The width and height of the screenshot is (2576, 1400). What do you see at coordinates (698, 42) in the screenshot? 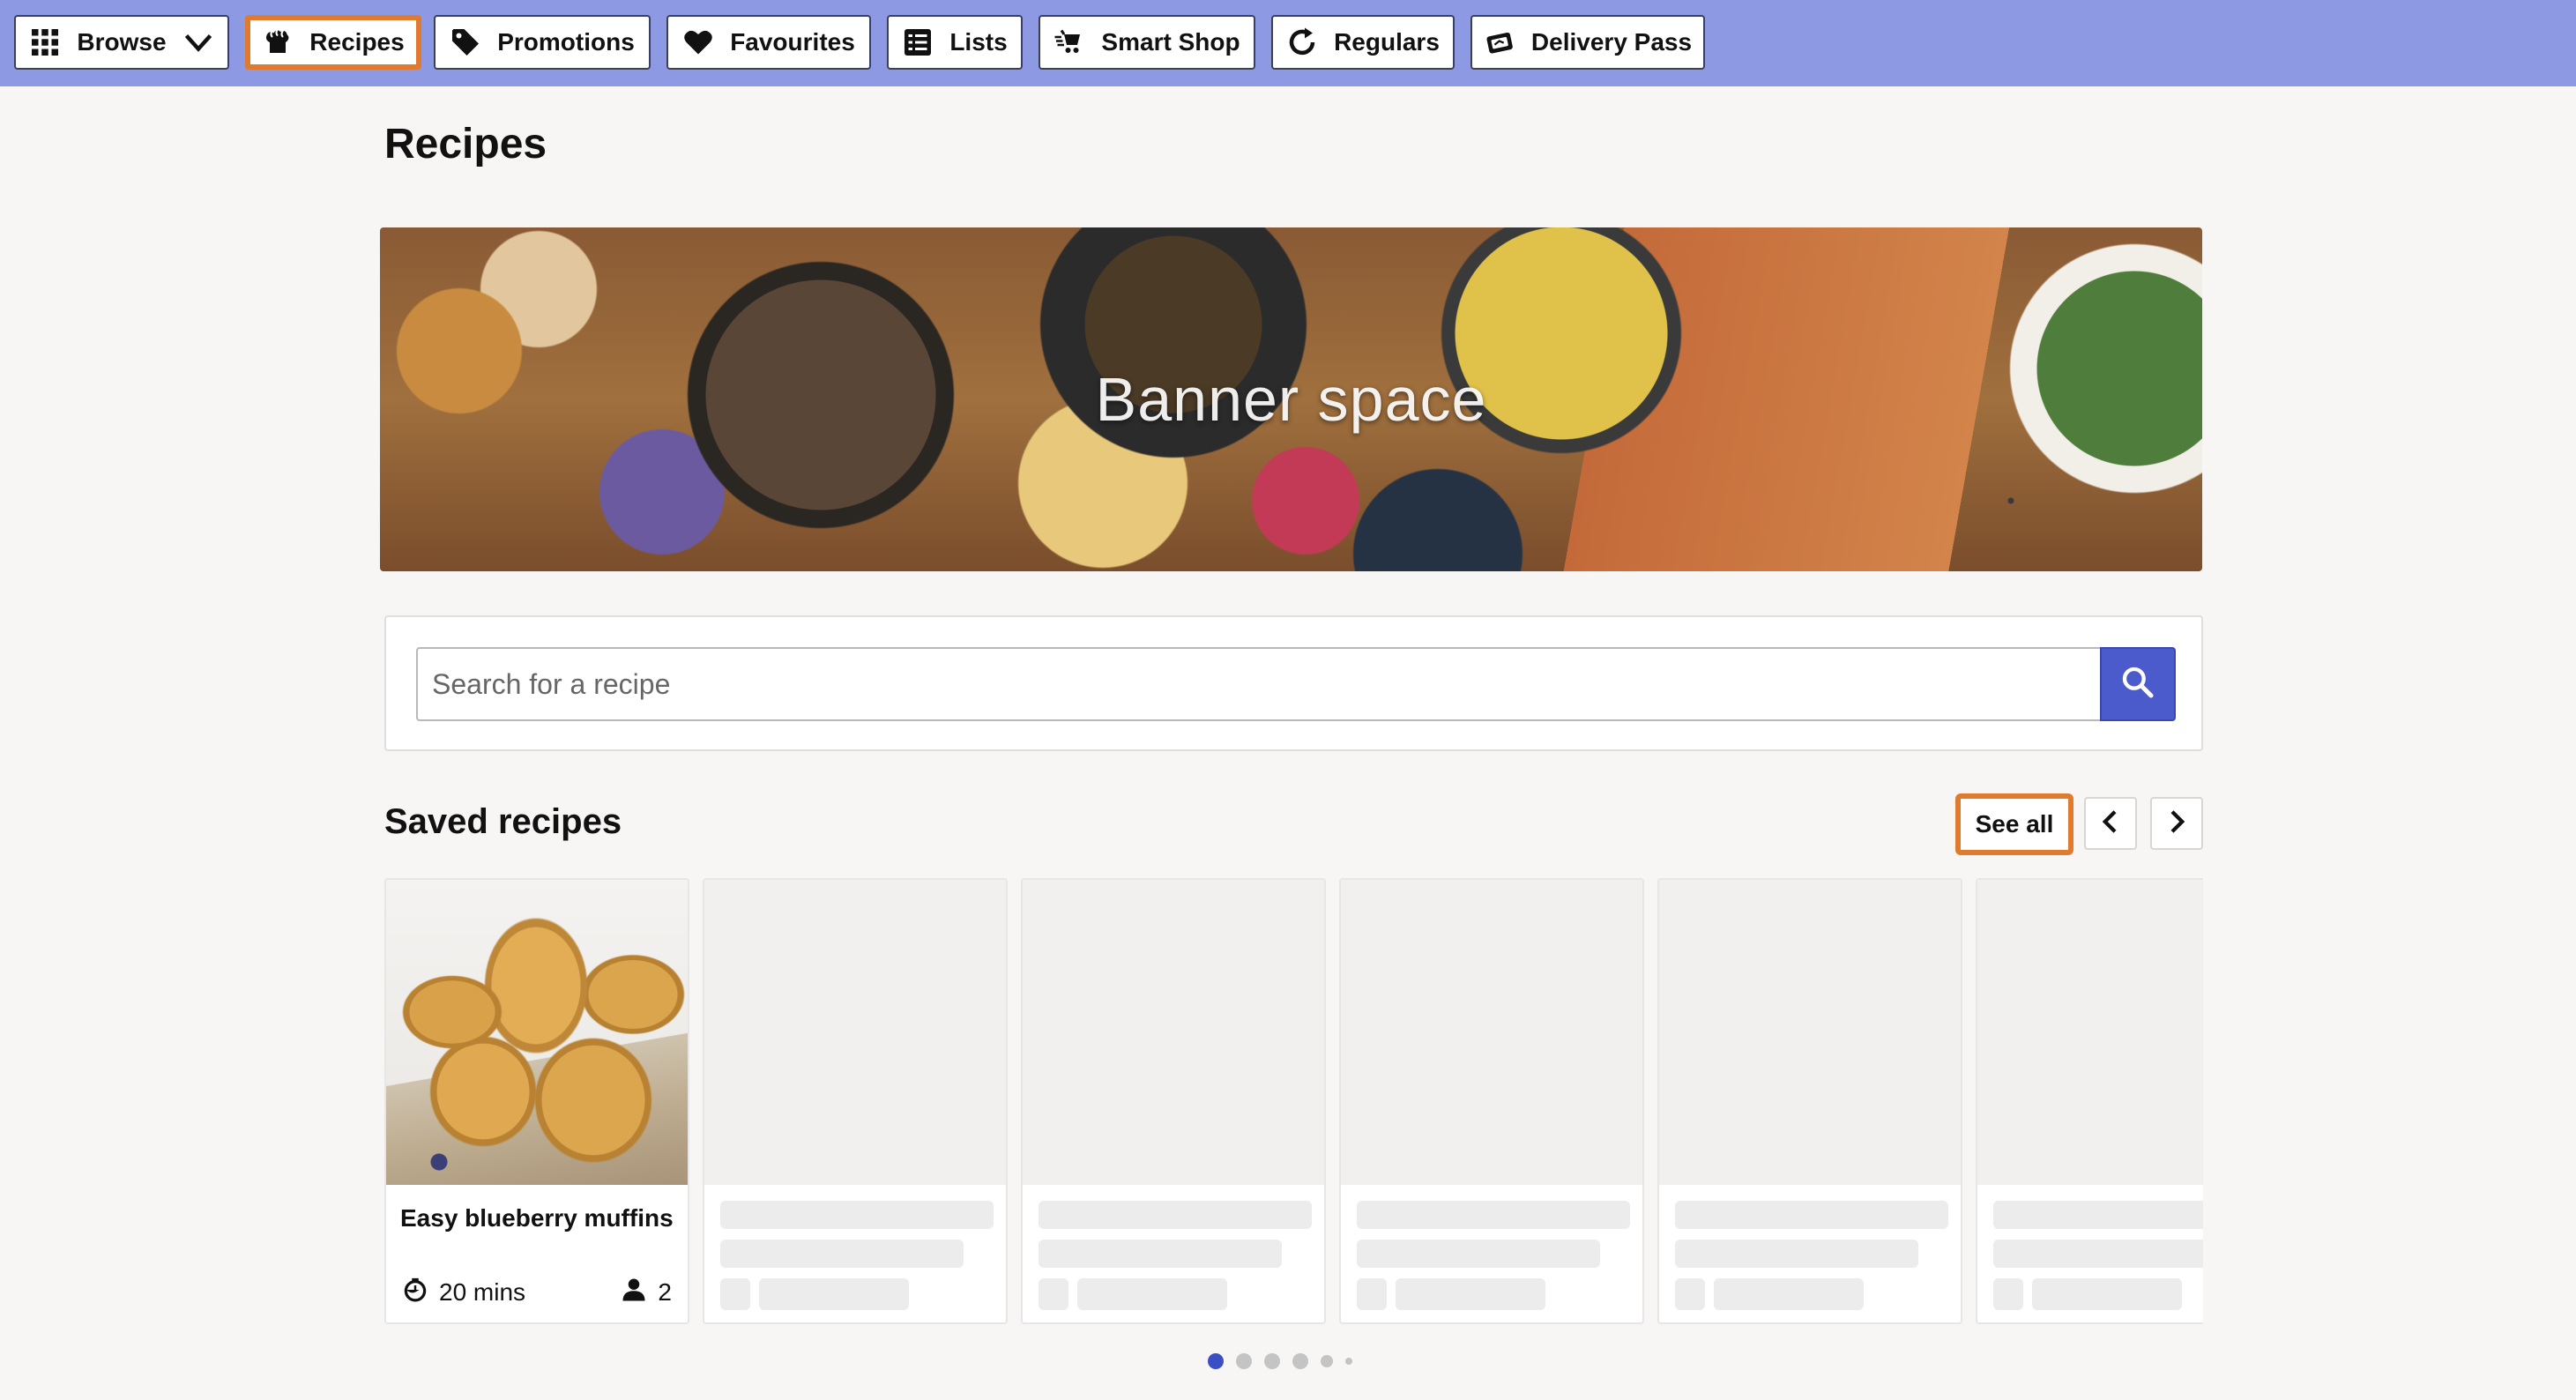
I see `heart-icon` at bounding box center [698, 42].